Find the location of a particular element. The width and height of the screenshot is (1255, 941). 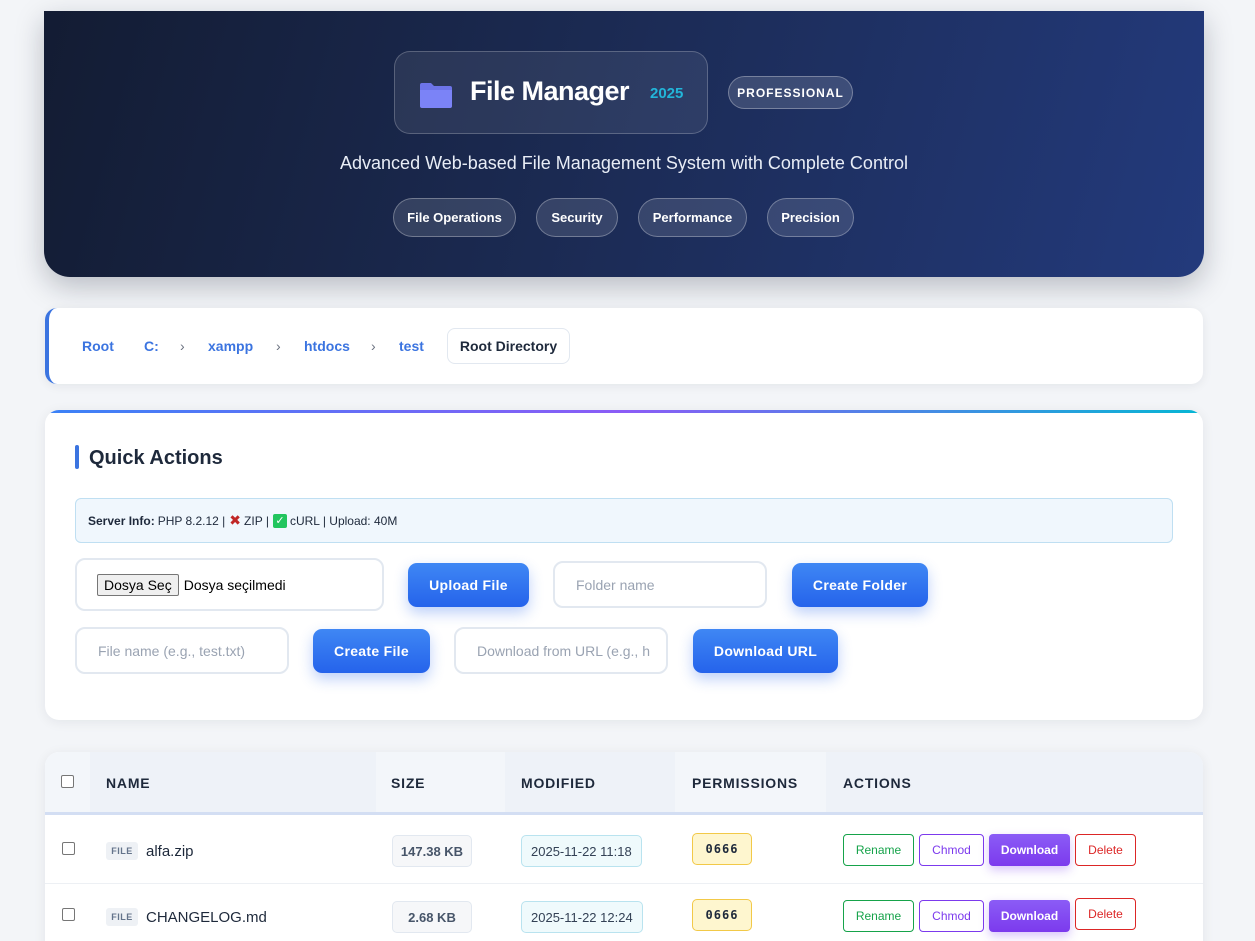

file-modified: 2025-11-22 12:24 is located at coordinates (582, 917).